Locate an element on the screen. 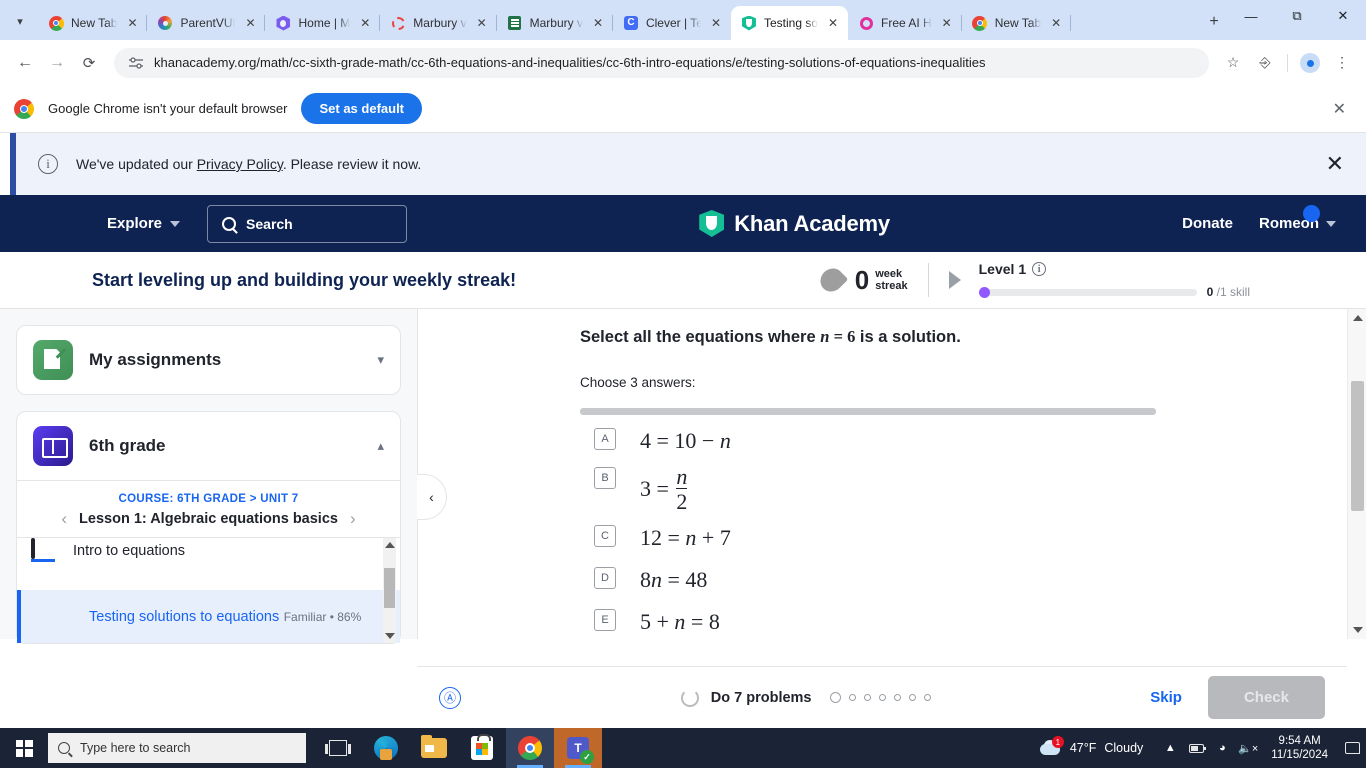 This screenshot has width=1366, height=768. close-window-button: ✕ is located at coordinates (1343, 16).